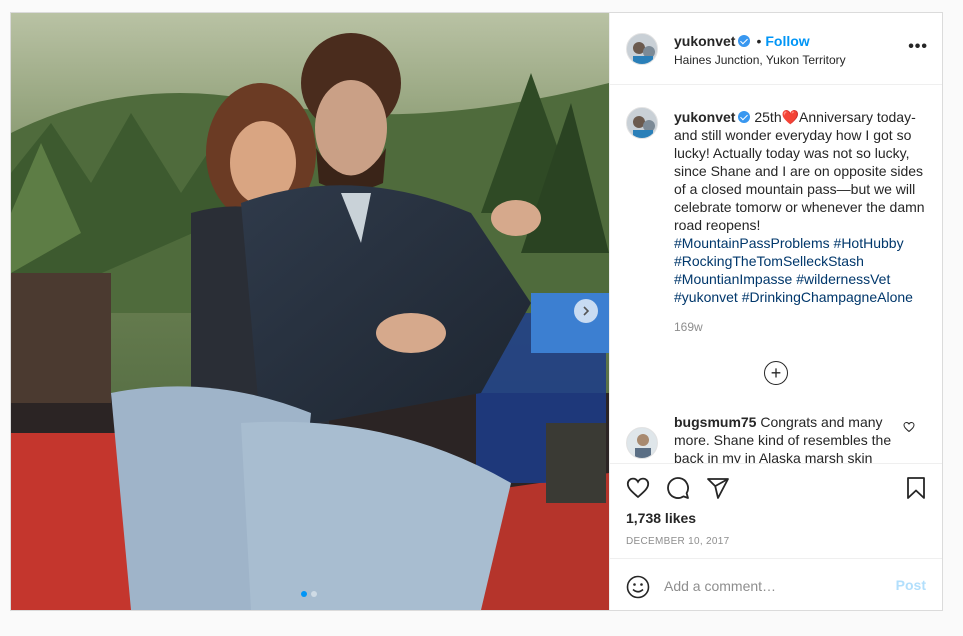 The height and width of the screenshot is (636, 963). What do you see at coordinates (769, 261) in the screenshot?
I see `hashtag-link: #RockingTheTomSelleckStash` at bounding box center [769, 261].